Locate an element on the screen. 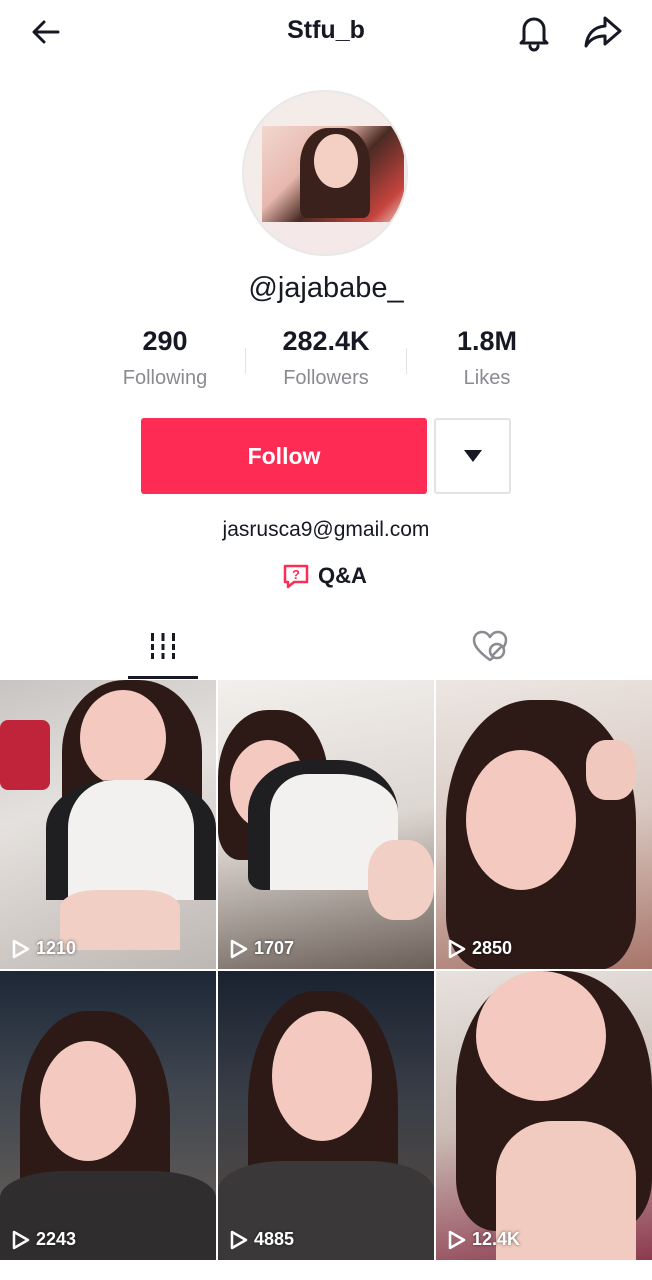 Image resolution: width=652 pixels, height=1280 pixels. avatar-background is located at coordinates (325, 238).